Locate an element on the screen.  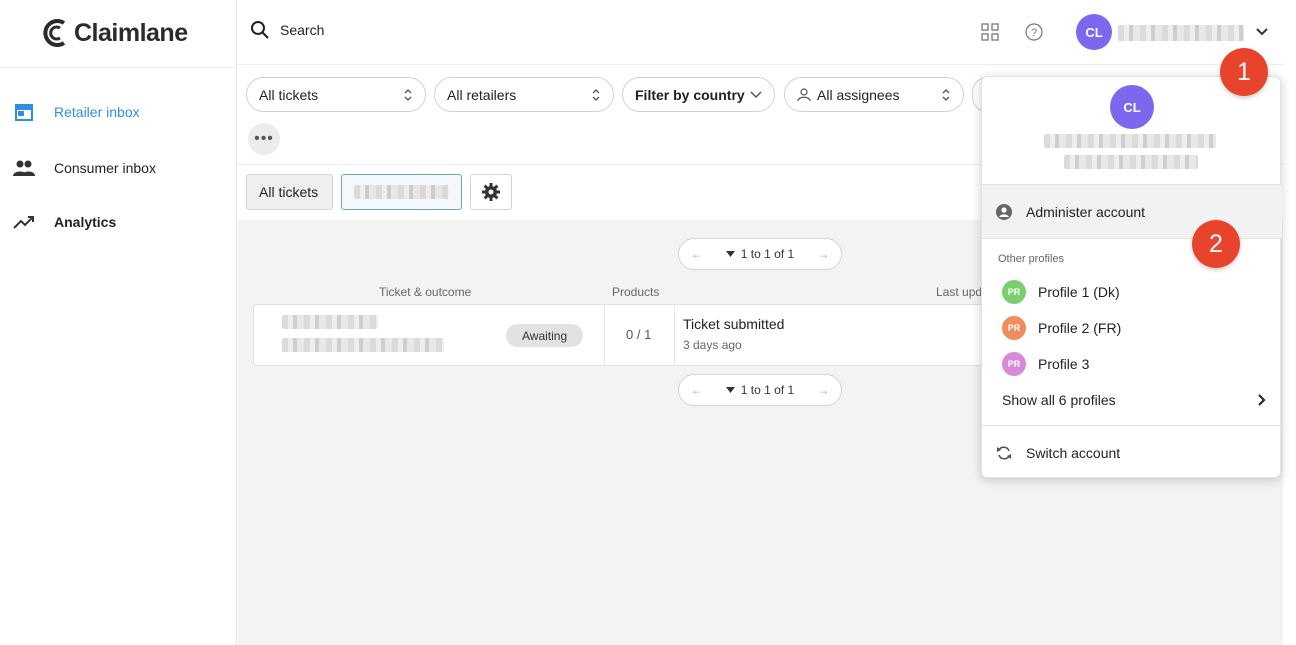
other-profiles-heading: Other profiles is located at coordinates (1031, 259).